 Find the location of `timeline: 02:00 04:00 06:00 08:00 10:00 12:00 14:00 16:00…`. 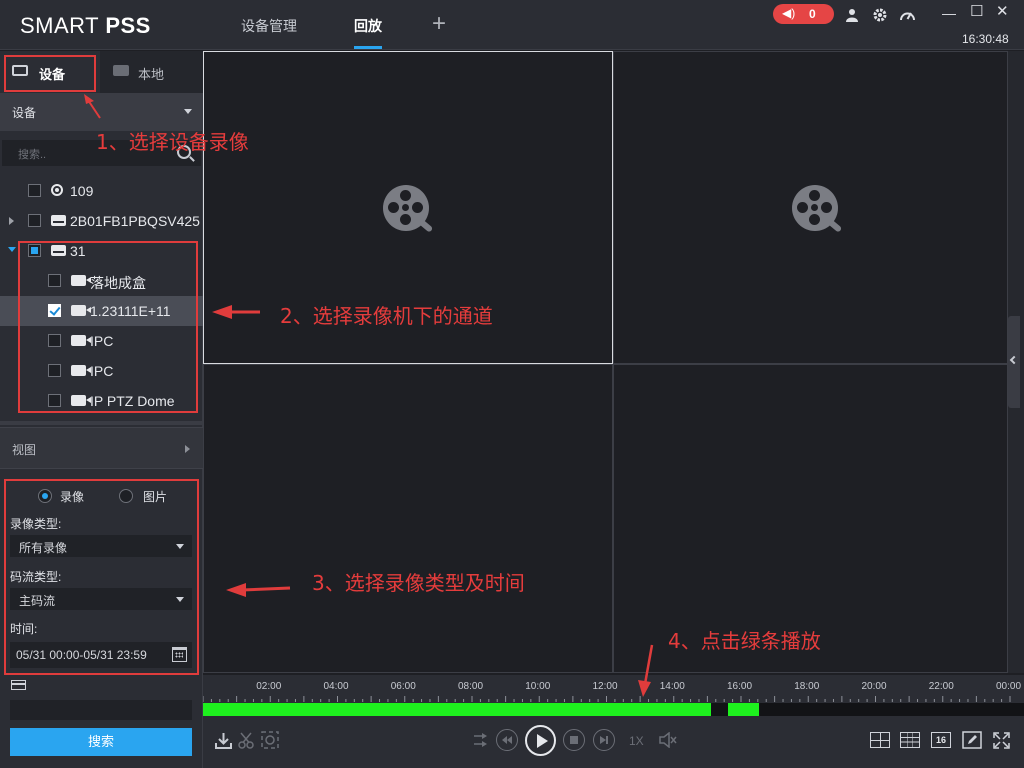

timeline: 02:00 04:00 06:00 08:00 10:00 12:00 14:00 16:00… is located at coordinates (613, 696).